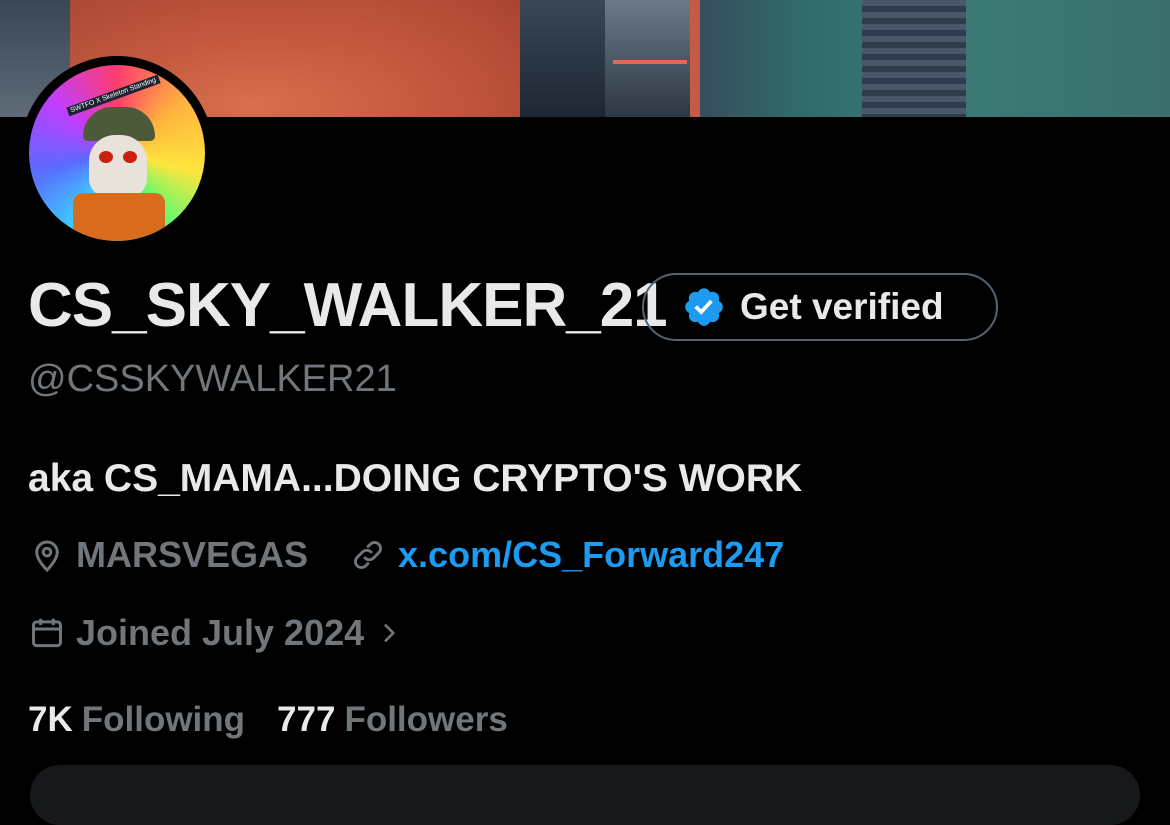 This screenshot has width=1170, height=825. I want to click on avatar: SWTFO X Skeleton Standing, so click(117, 153).